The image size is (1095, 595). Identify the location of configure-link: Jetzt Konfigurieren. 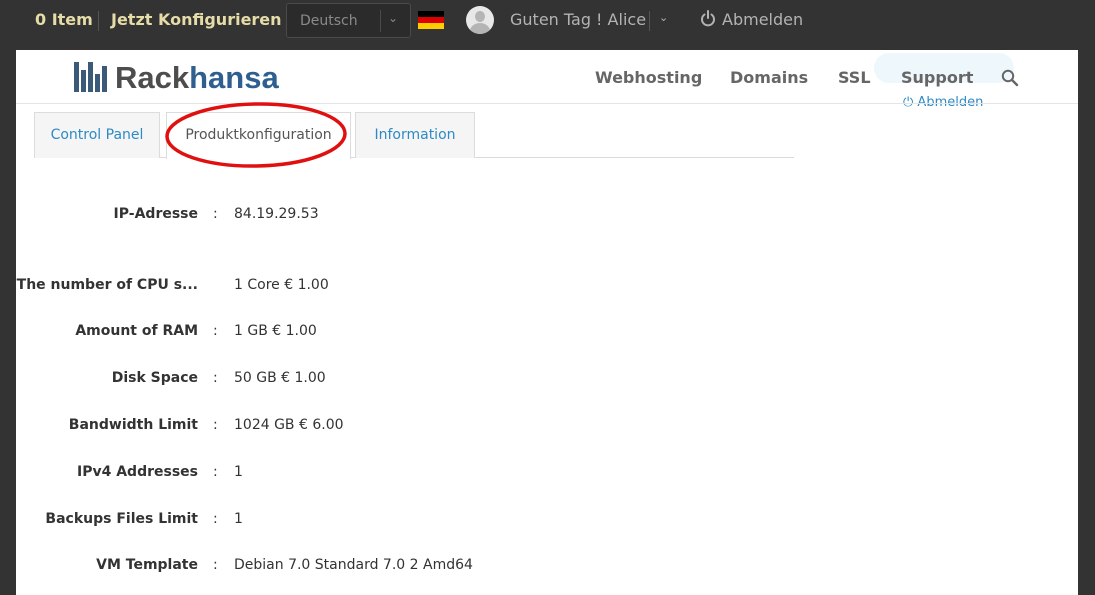
(196, 19).